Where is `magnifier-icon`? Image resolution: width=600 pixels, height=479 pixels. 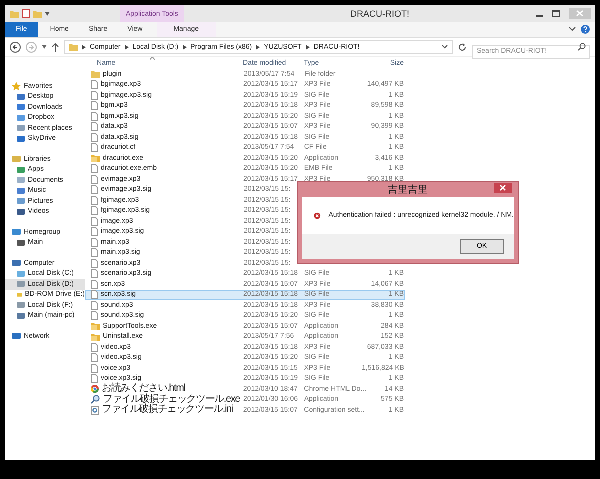 magnifier-icon is located at coordinates (95, 399).